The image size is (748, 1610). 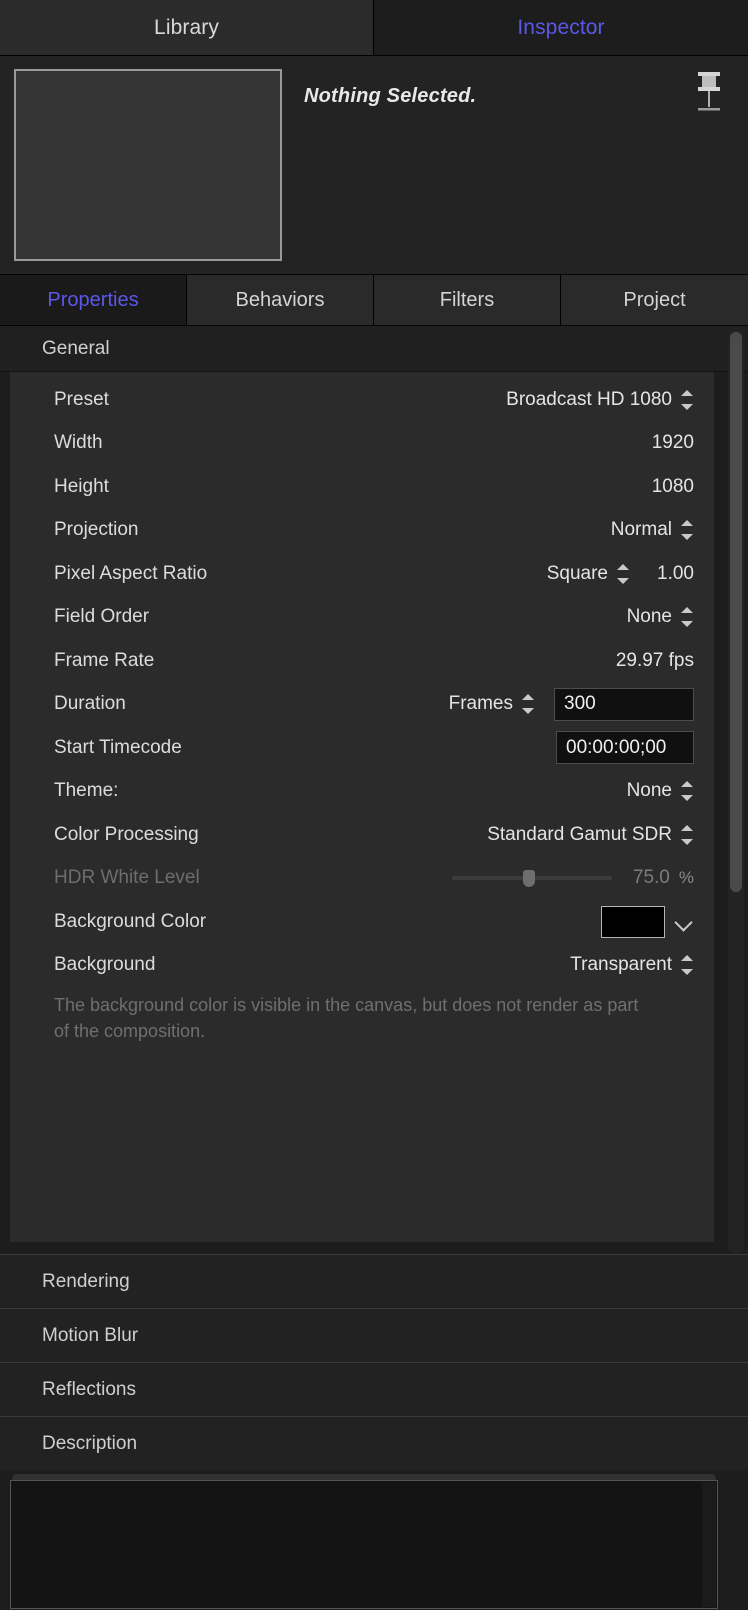 What do you see at coordinates (649, 791) in the screenshot?
I see `row-theme-value: None` at bounding box center [649, 791].